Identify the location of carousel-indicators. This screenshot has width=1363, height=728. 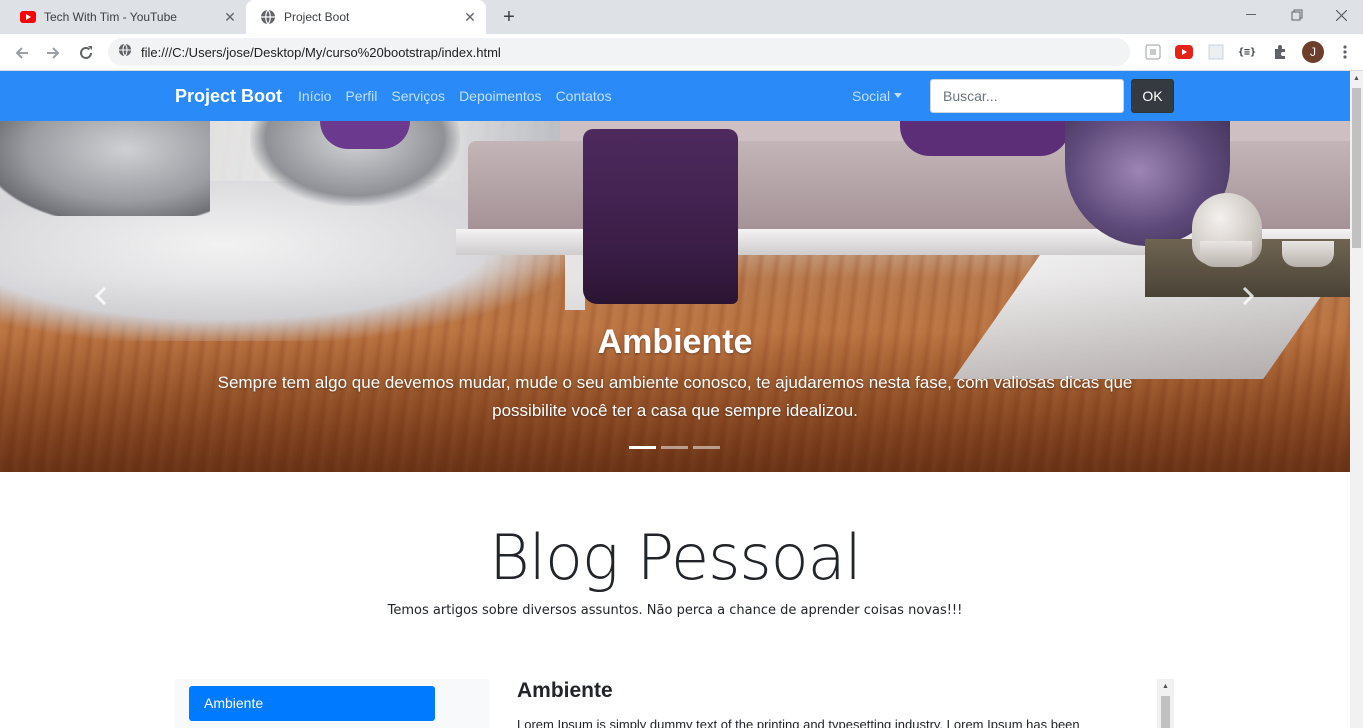
(674, 447).